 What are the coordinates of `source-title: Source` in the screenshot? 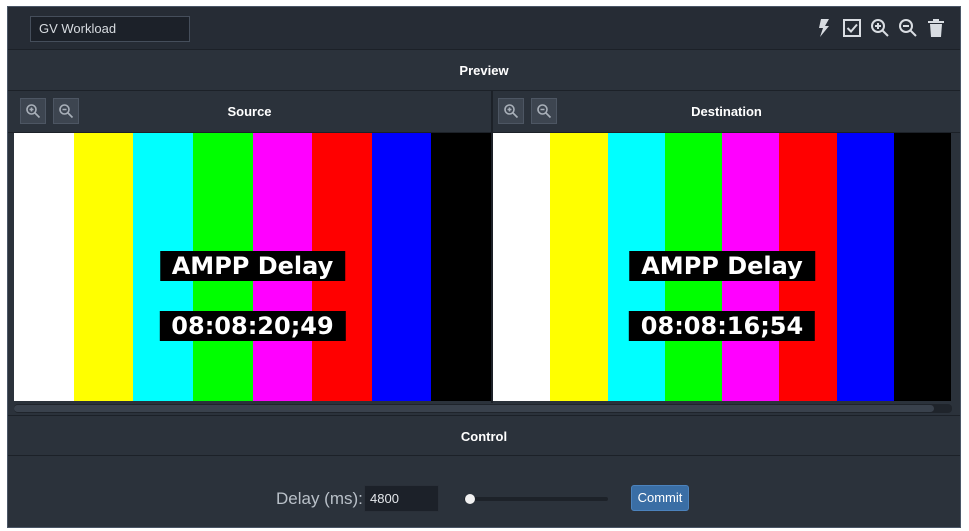 It's located at (249, 111).